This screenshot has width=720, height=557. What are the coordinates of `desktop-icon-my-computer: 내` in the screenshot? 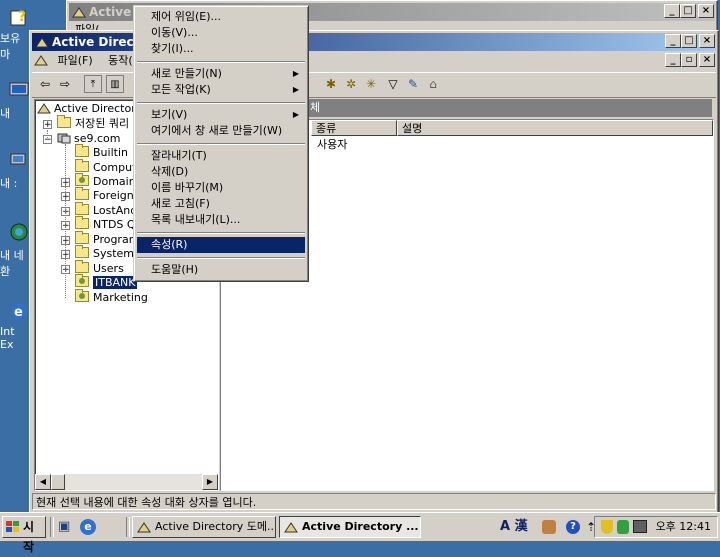 It's located at (15, 100).